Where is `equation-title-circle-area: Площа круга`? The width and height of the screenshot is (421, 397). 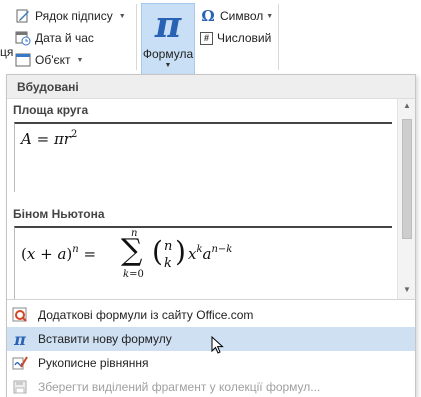
equation-title-circle-area: Площа круга is located at coordinates (51, 110).